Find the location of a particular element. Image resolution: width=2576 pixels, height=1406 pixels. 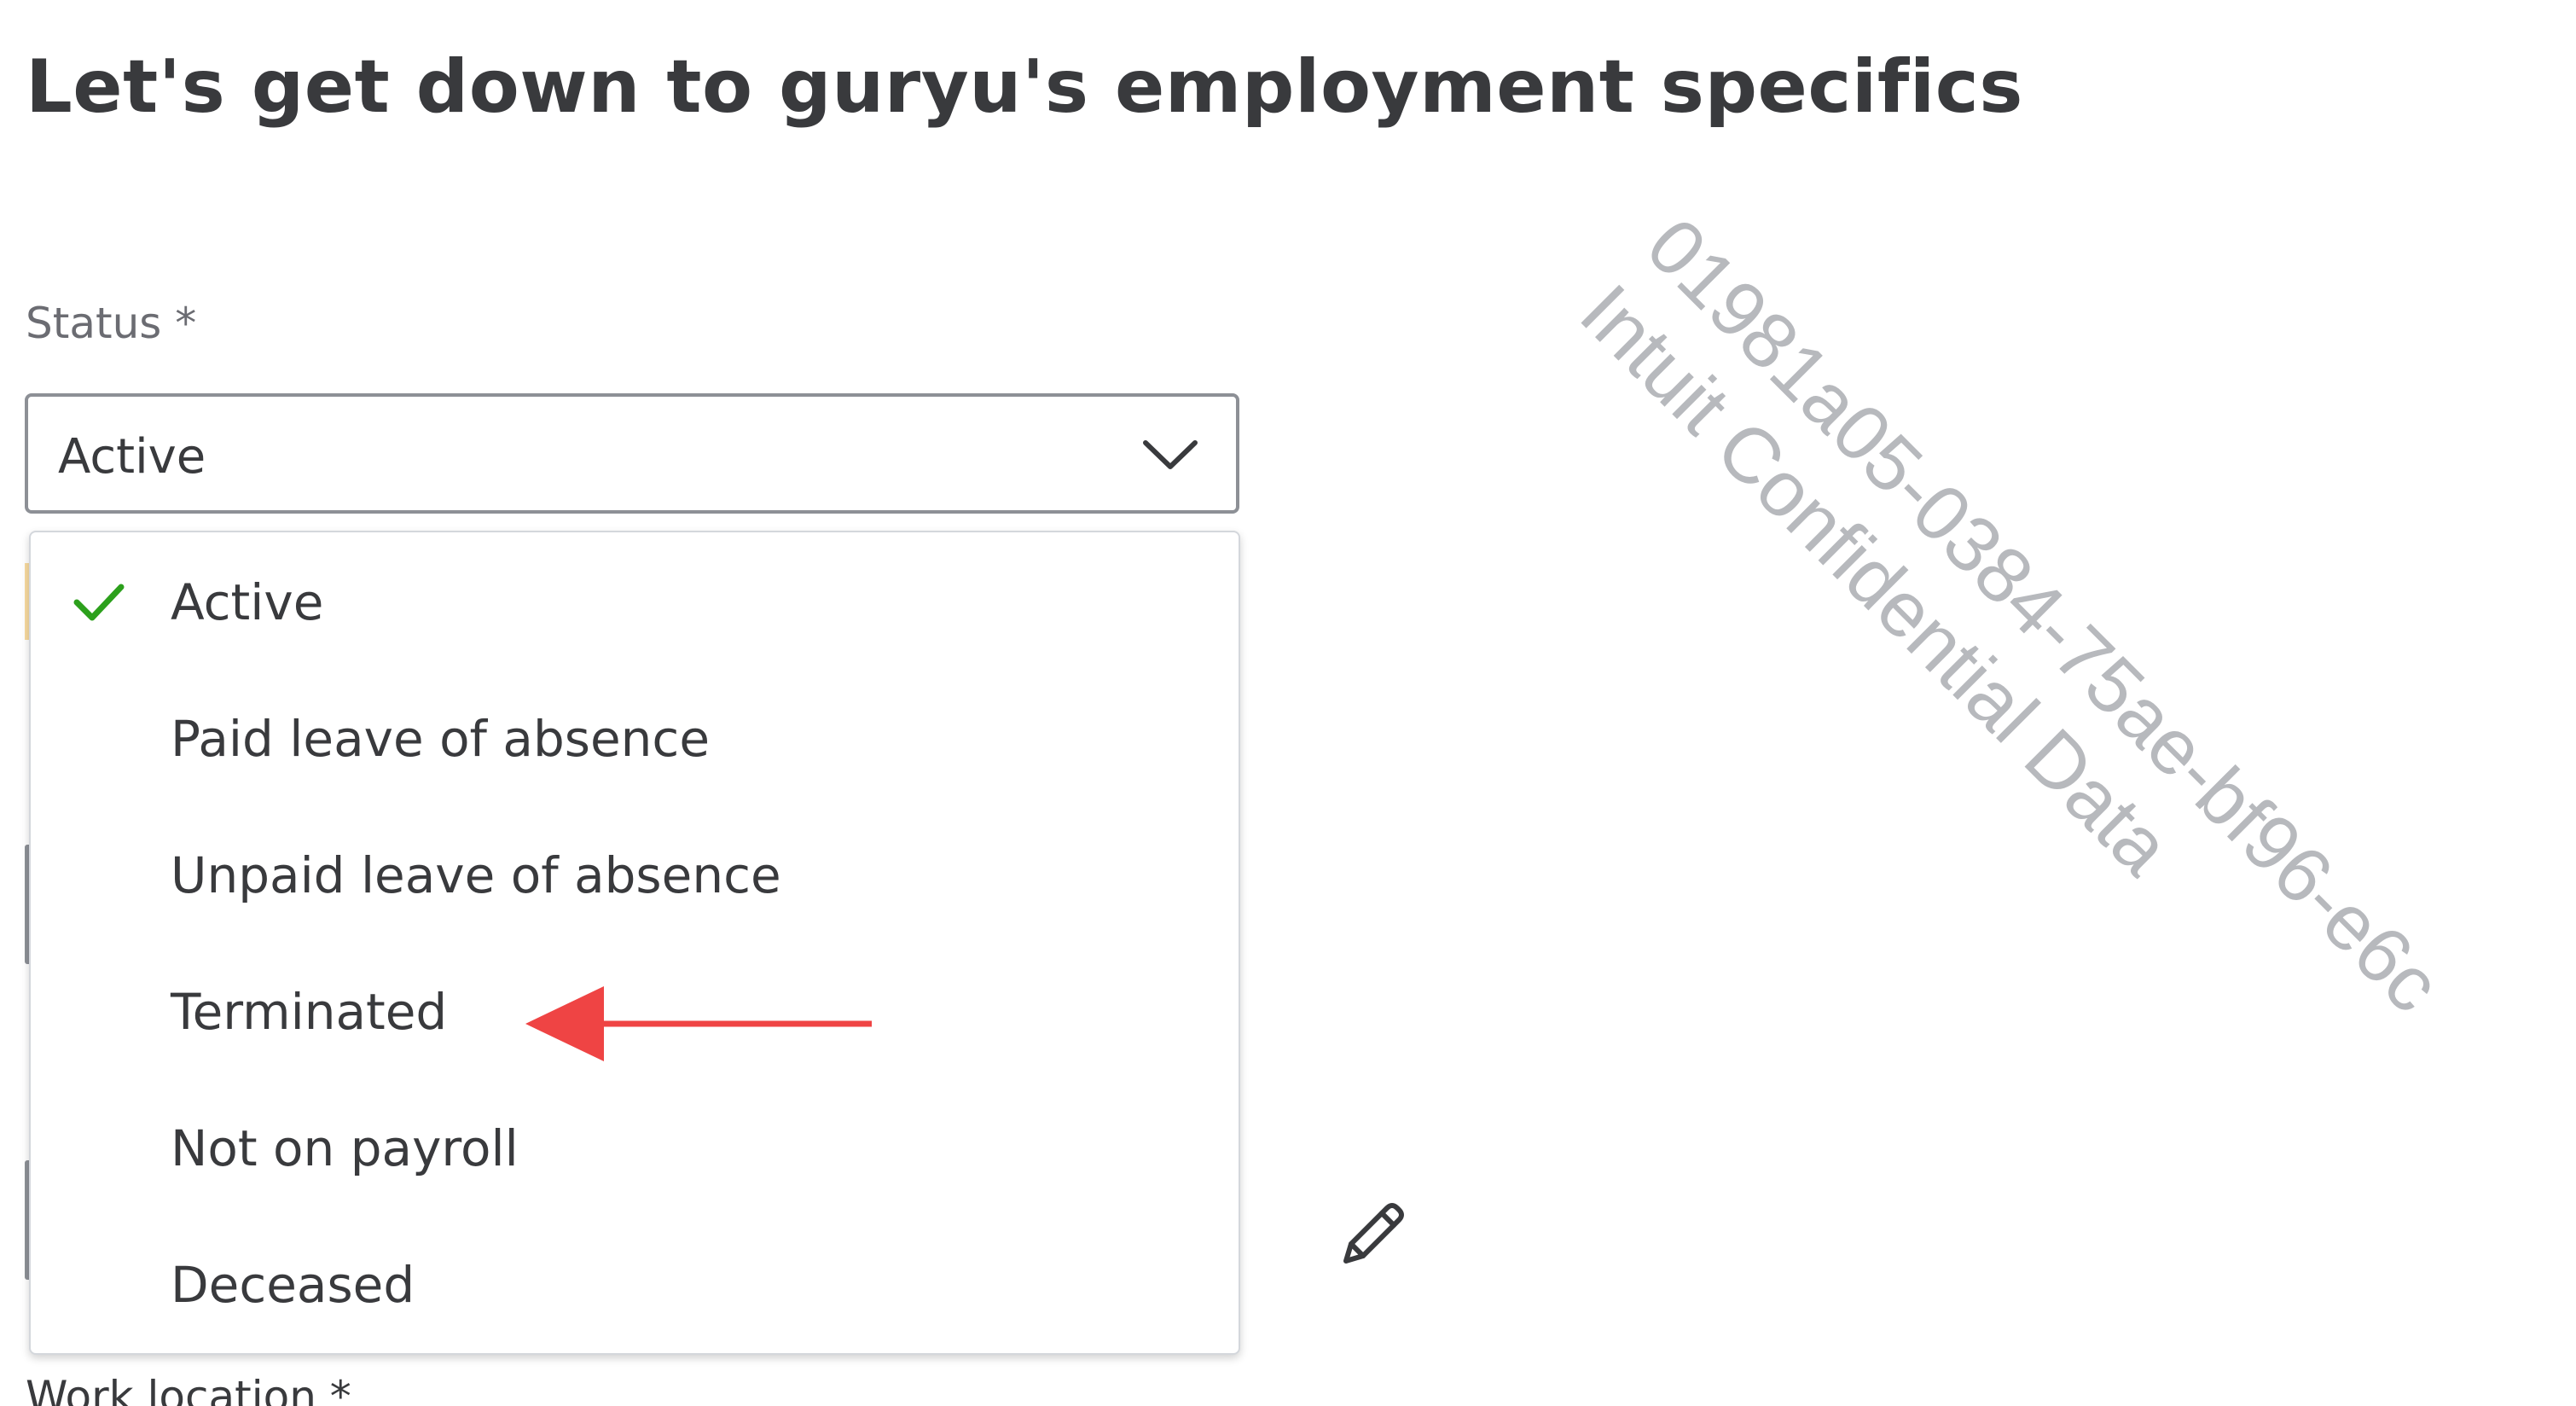

status-selected-value: Active is located at coordinates (132, 457).